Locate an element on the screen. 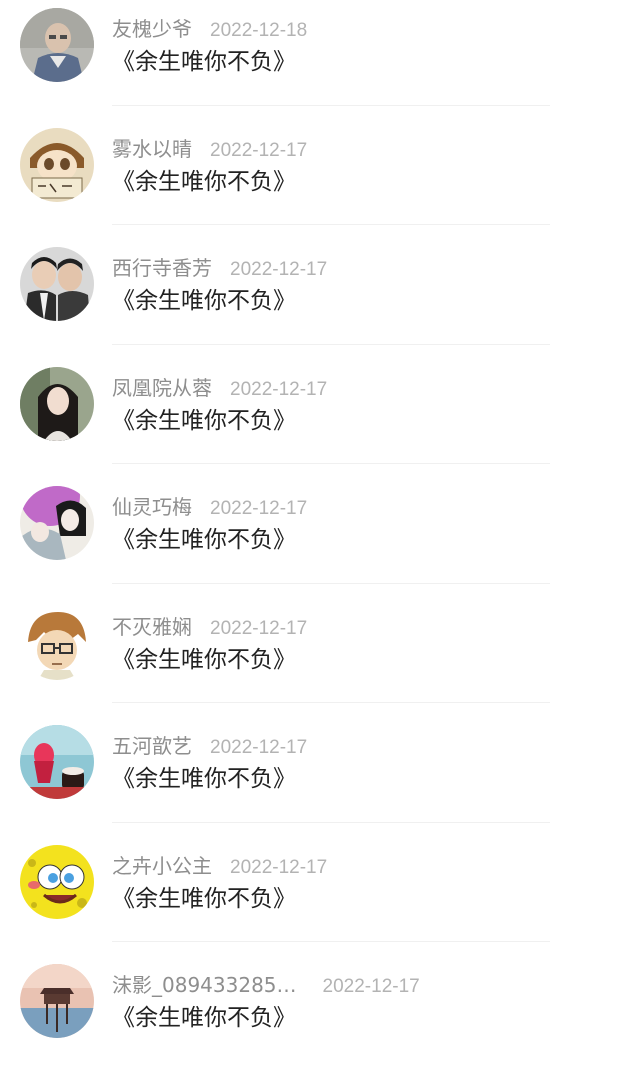 The image size is (640, 1076). comment-item: 雾水以晴 2022-12-17 《余生唯你不负》 is located at coordinates (320, 180).